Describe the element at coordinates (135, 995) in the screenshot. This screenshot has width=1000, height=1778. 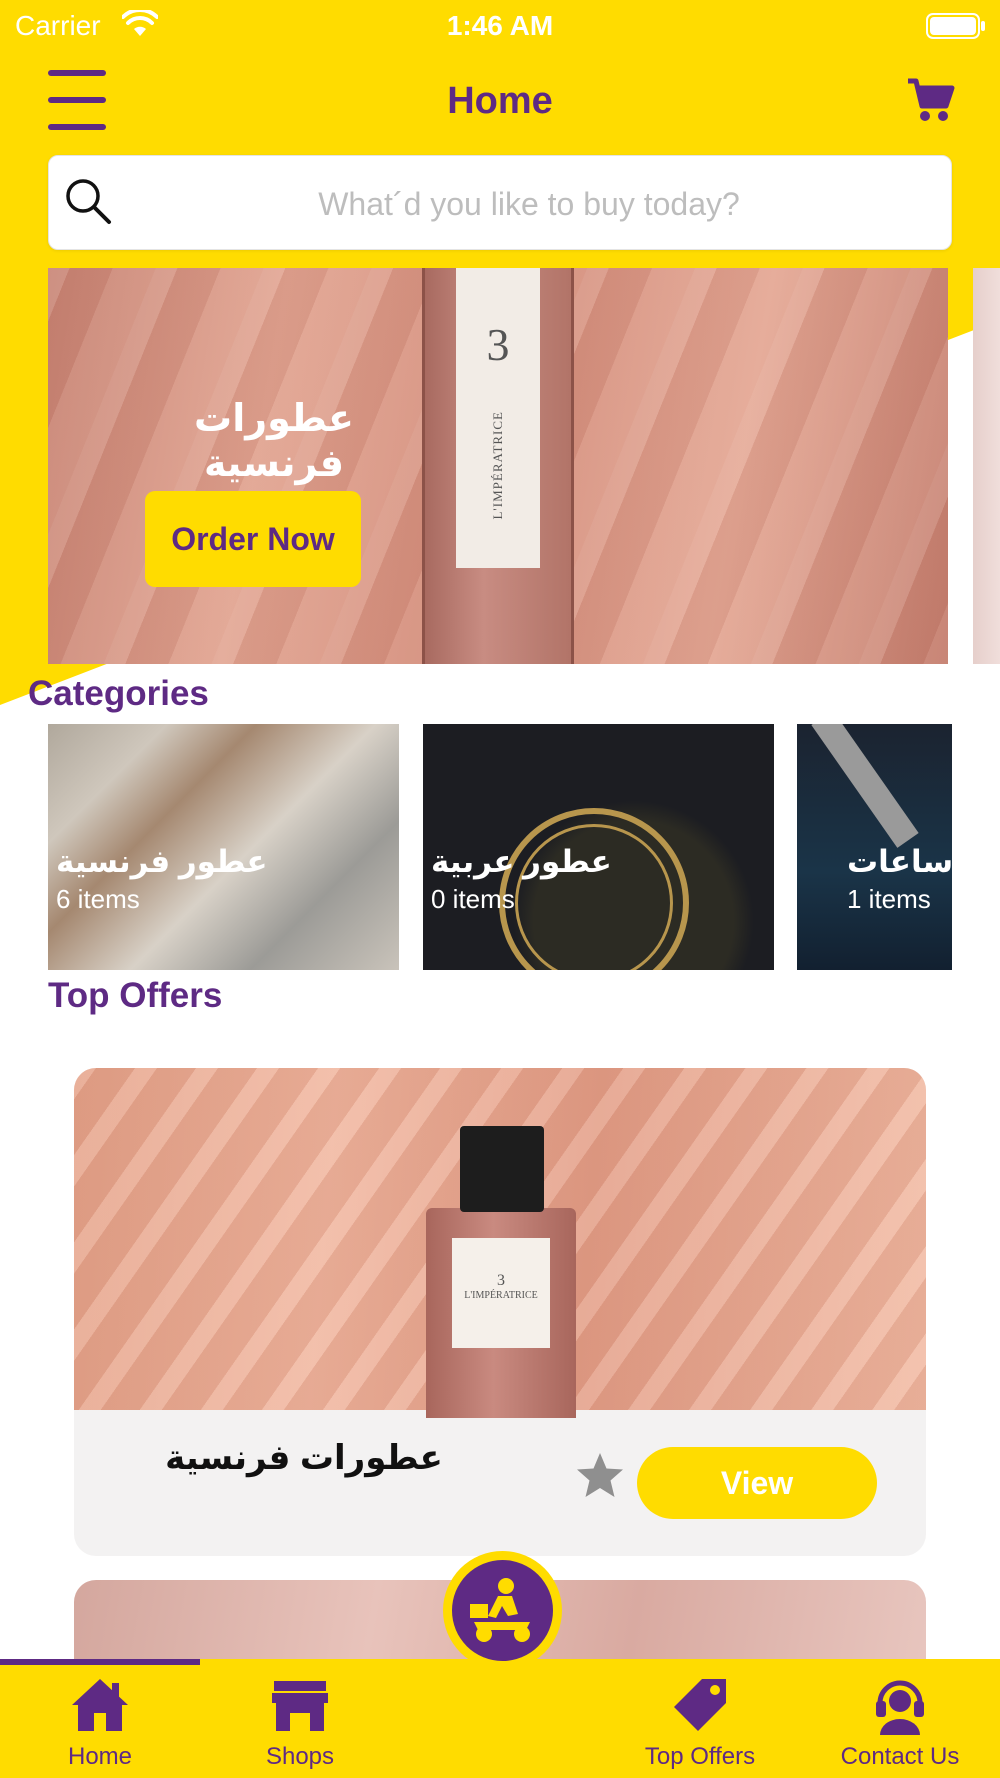
I see `top-offers-title: Top Offers` at that location.